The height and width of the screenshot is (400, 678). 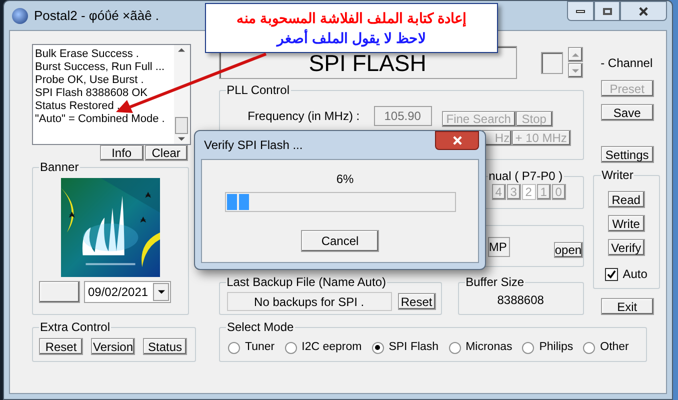 What do you see at coordinates (165, 346) in the screenshot?
I see `extra-control-button: Status` at bounding box center [165, 346].